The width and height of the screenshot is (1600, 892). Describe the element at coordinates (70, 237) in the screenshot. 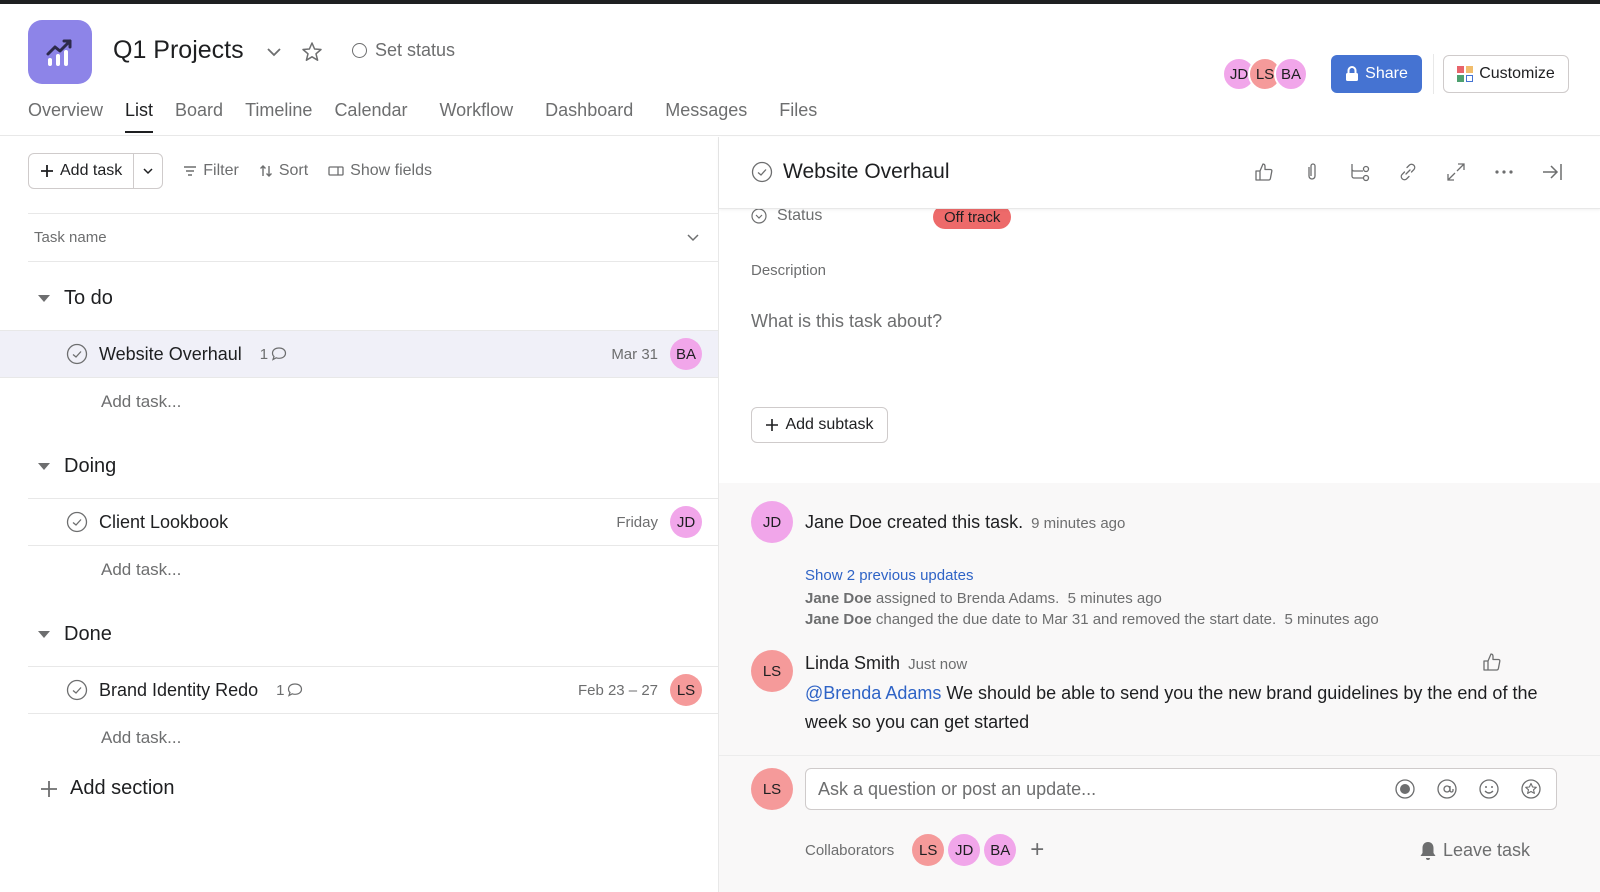

I see `task-name-column: Task name` at that location.